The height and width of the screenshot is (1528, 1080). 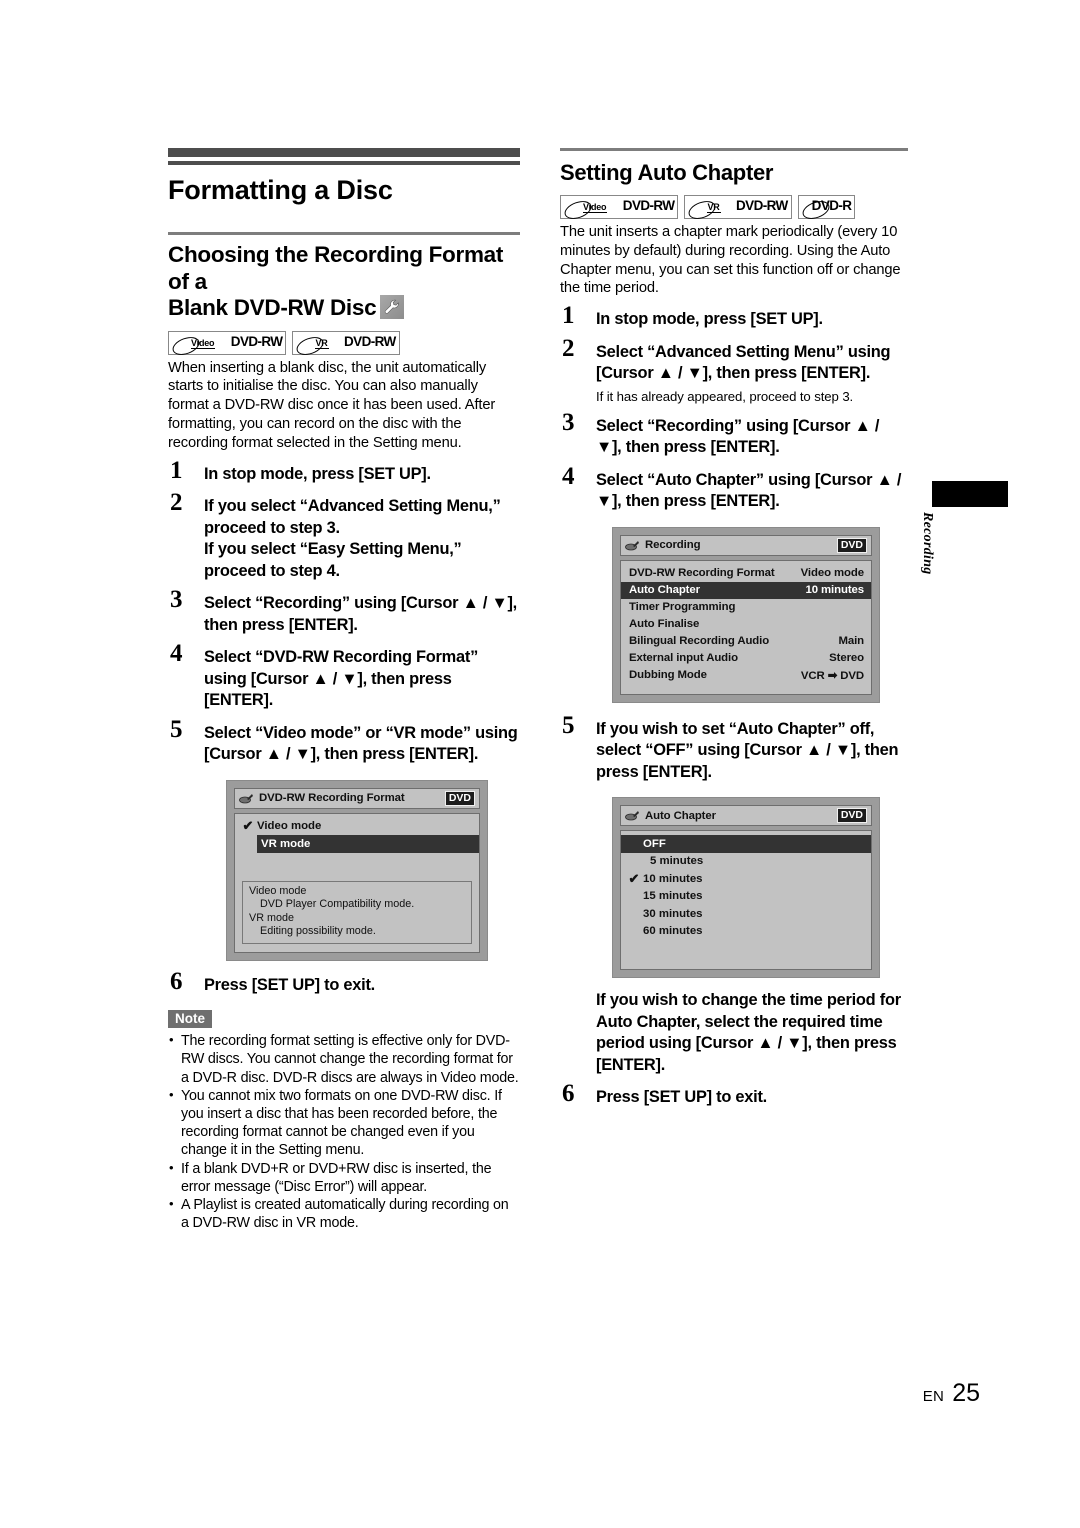 What do you see at coordinates (846, 658) in the screenshot?
I see `osd-row-value: Stereo` at bounding box center [846, 658].